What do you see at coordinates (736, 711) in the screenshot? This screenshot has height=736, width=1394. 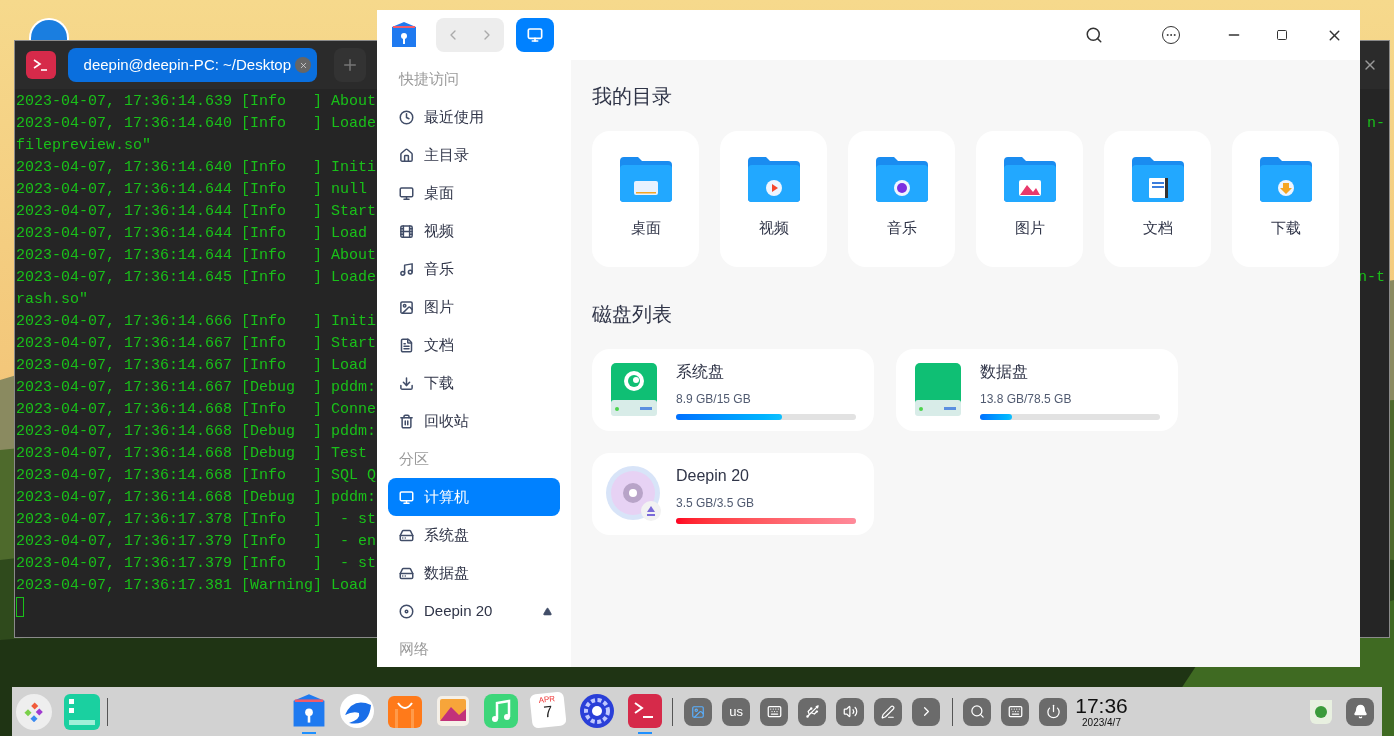 I see `keyboard-layout-button: us` at bounding box center [736, 711].